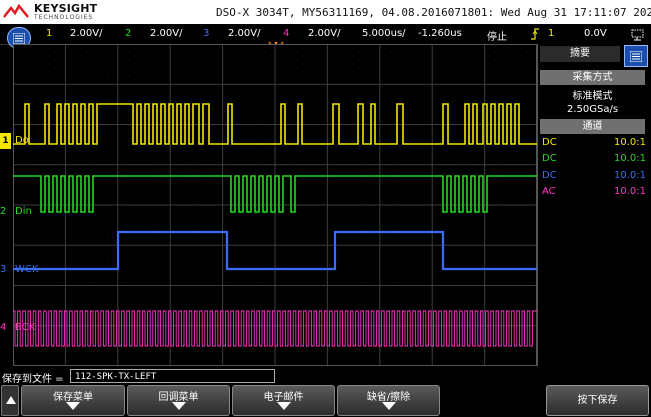  Describe the element at coordinates (592, 109) in the screenshot. I see `sample-rate: 2.50GSa/s` at that location.